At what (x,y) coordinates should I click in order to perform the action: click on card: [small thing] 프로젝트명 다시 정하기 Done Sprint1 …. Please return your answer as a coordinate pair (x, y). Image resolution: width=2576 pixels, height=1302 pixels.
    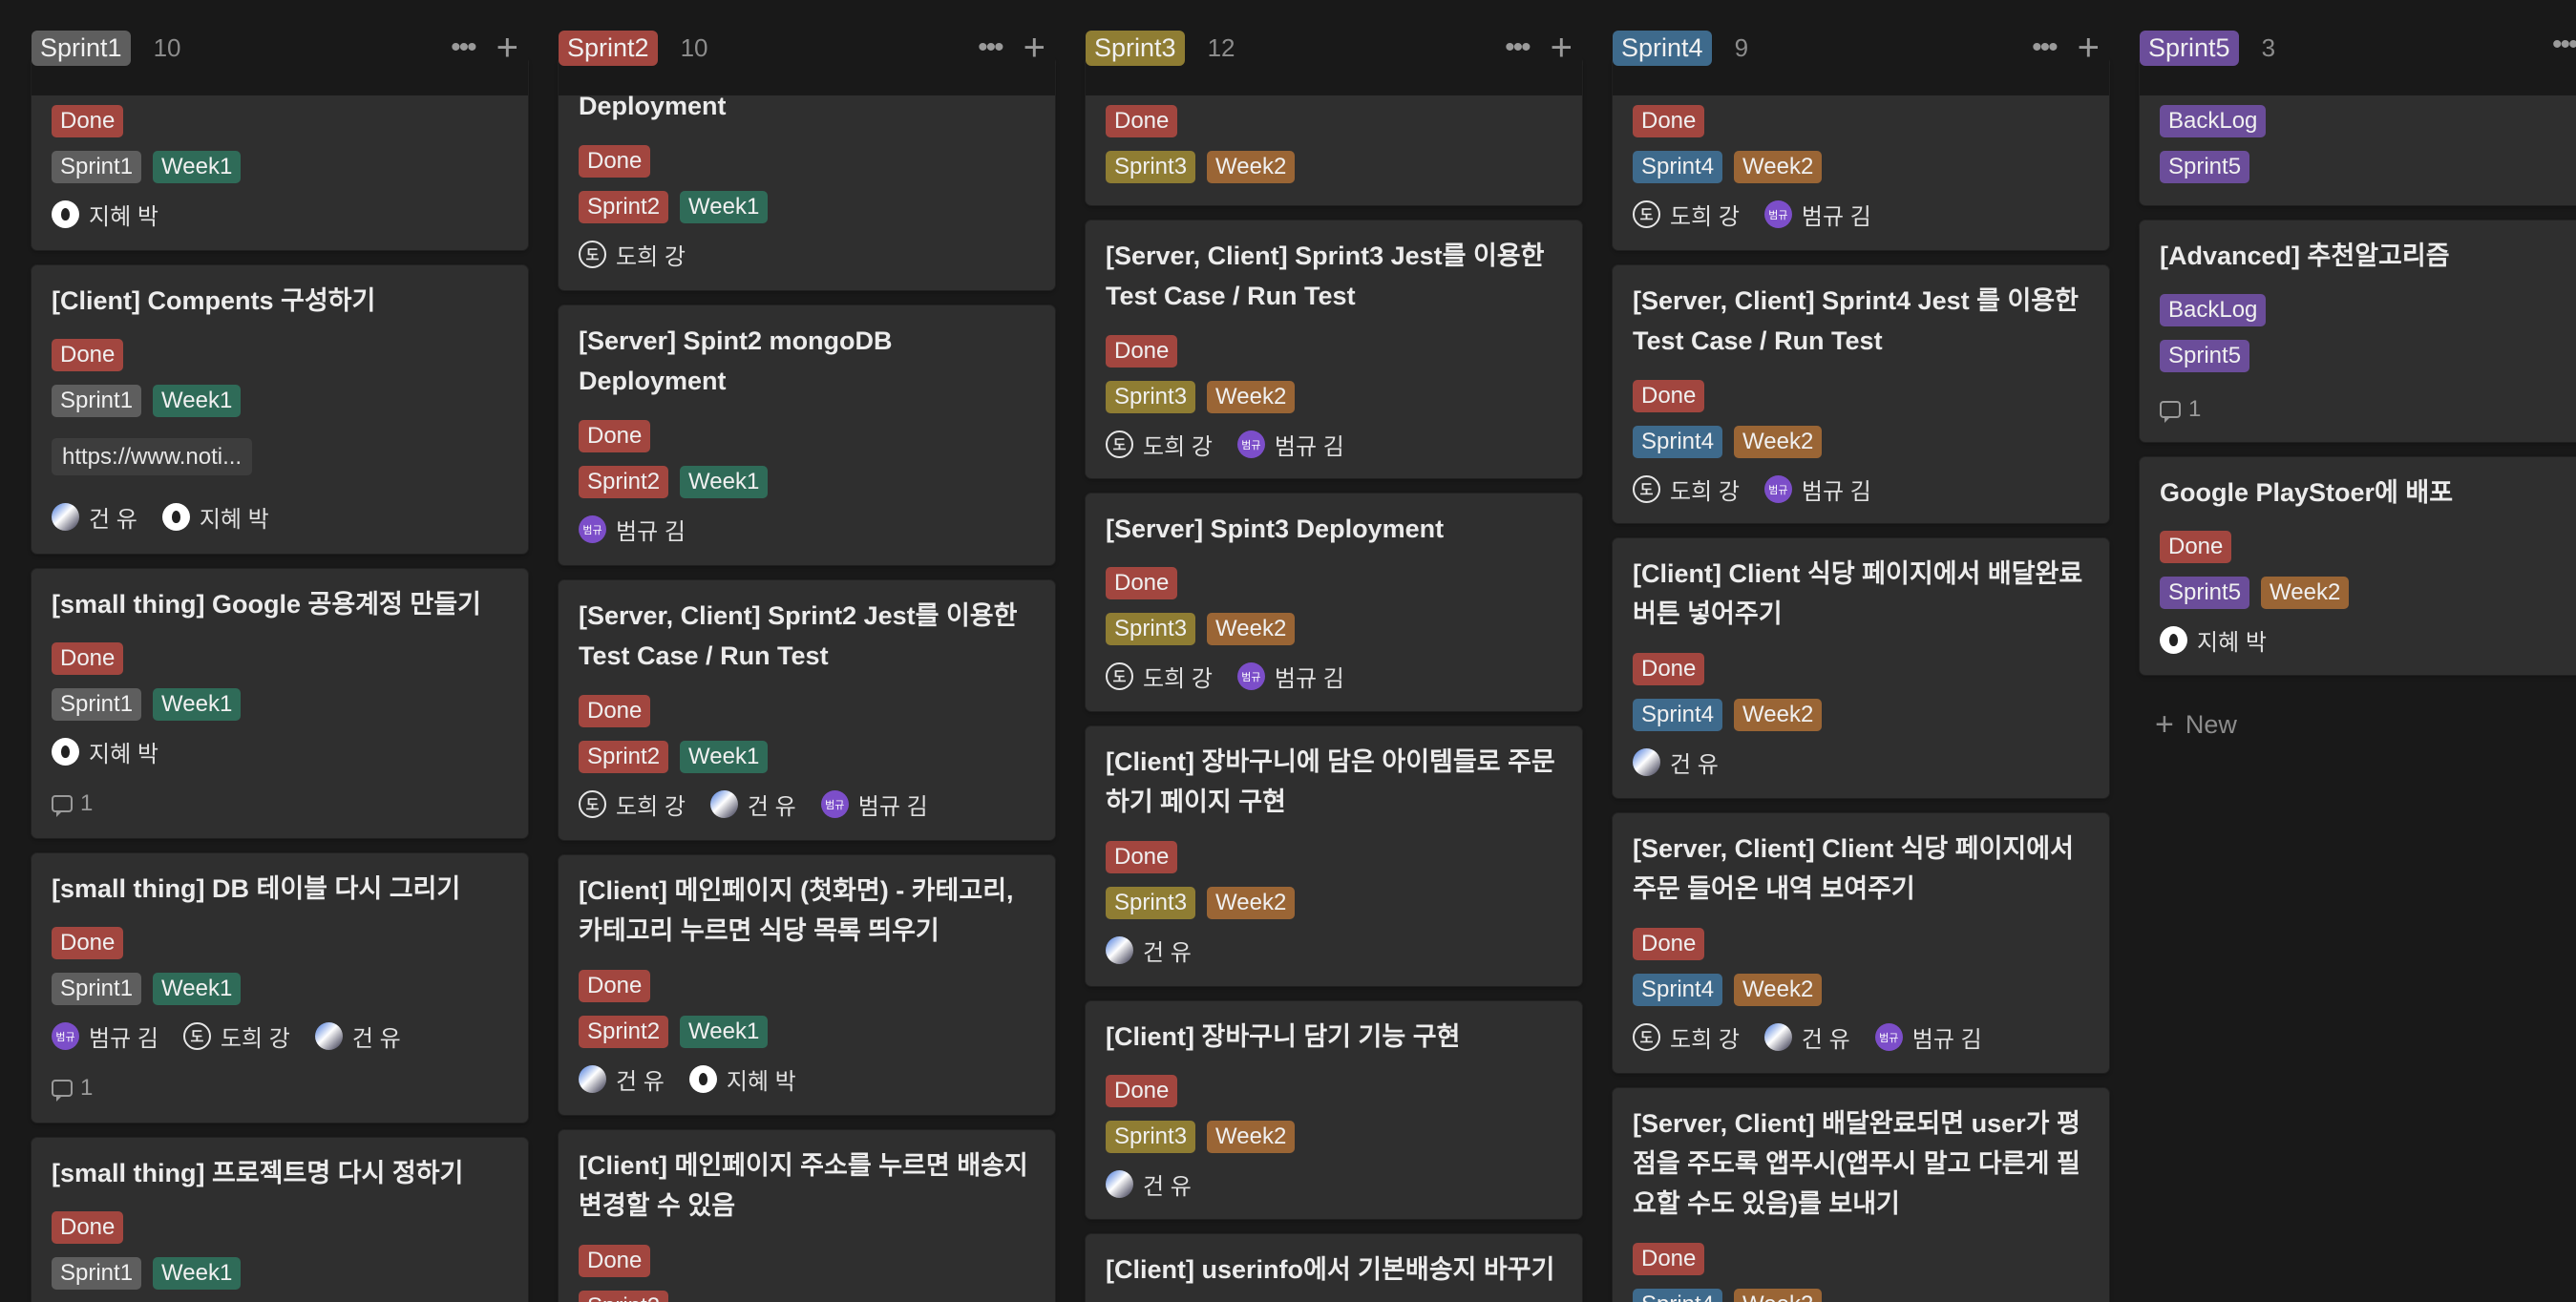
    Looking at the image, I should click on (280, 1220).